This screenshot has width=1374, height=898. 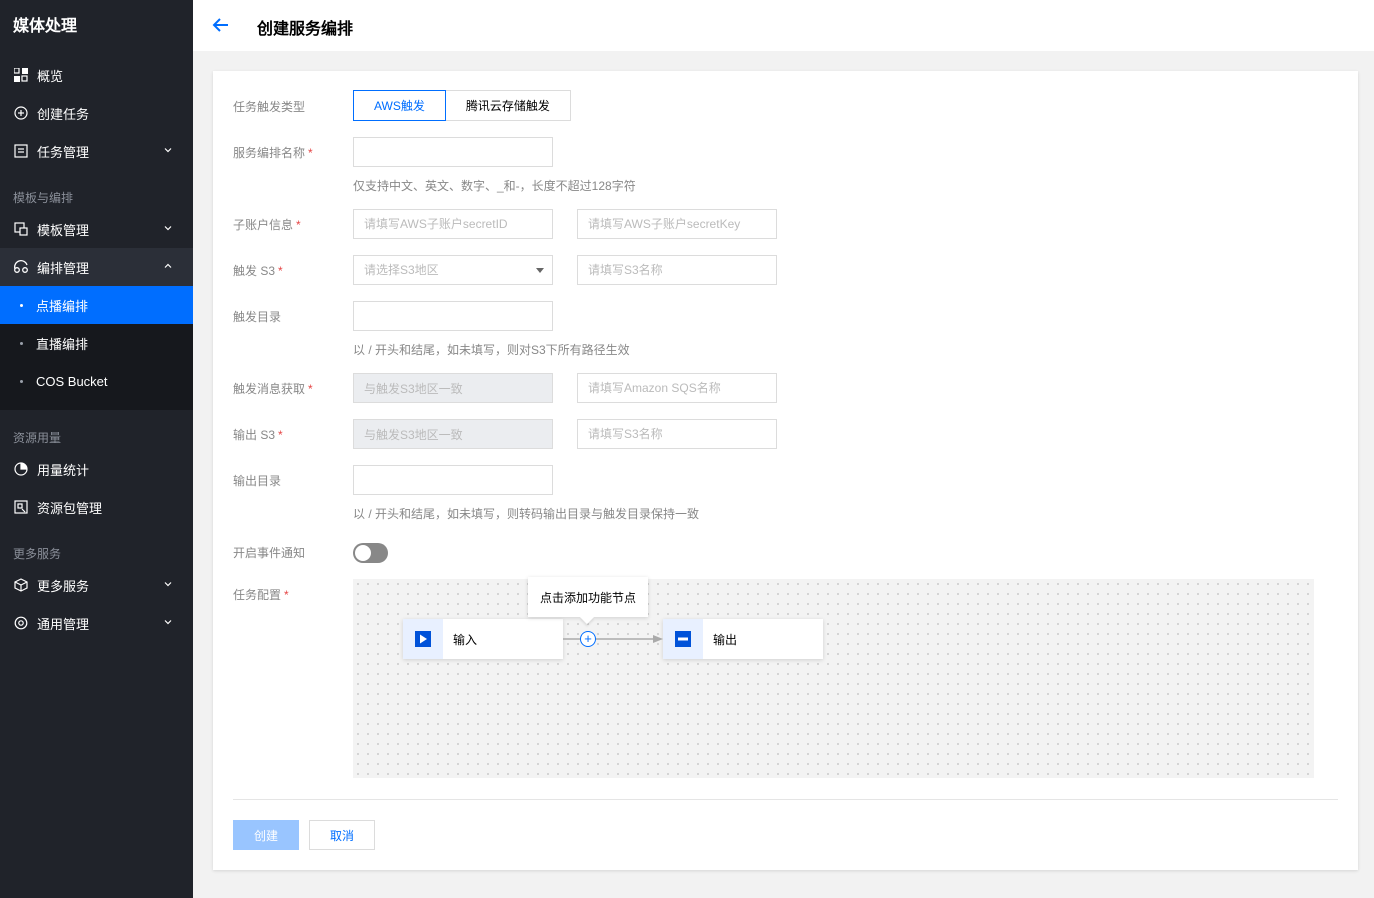 What do you see at coordinates (677, 434) in the screenshot?
I see `output-s3-name-input` at bounding box center [677, 434].